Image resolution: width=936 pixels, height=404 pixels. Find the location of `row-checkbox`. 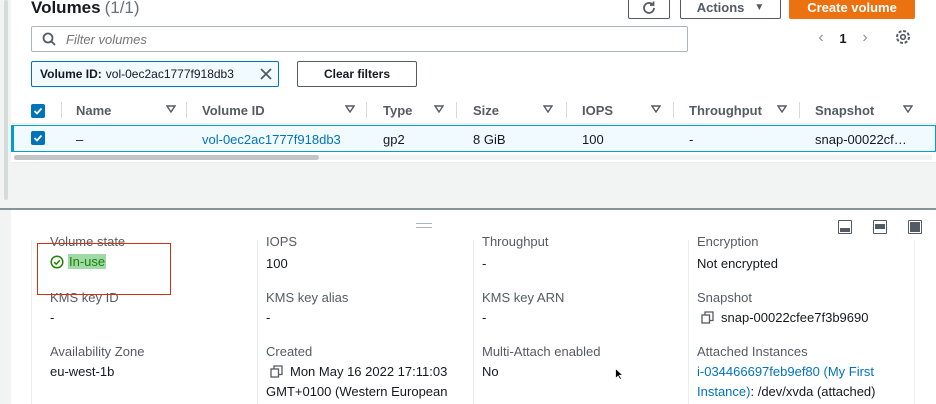

row-checkbox is located at coordinates (38, 138).